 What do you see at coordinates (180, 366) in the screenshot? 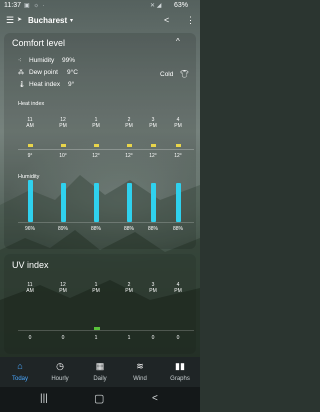
I see `bar-chart-icon: ▮▮` at bounding box center [180, 366].